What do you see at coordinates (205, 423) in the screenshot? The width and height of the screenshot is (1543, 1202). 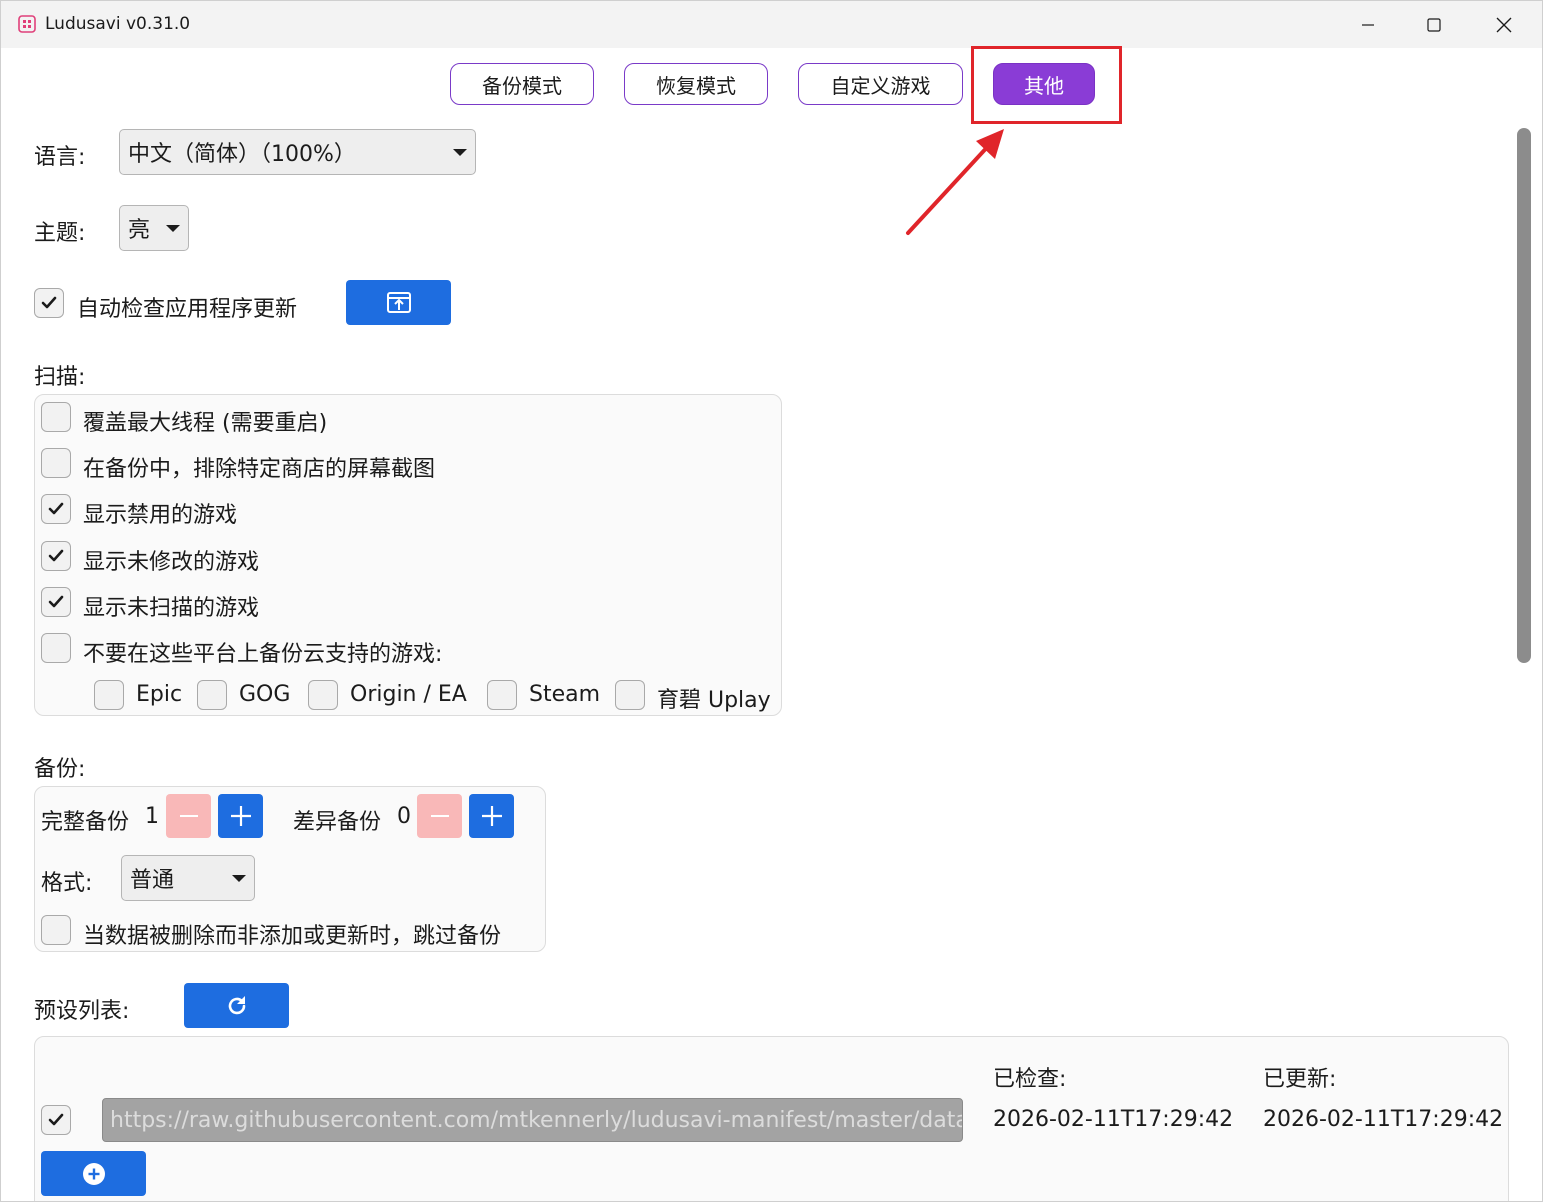 I see `scan-option-label: 覆盖最大线程 (需要重启)` at bounding box center [205, 423].